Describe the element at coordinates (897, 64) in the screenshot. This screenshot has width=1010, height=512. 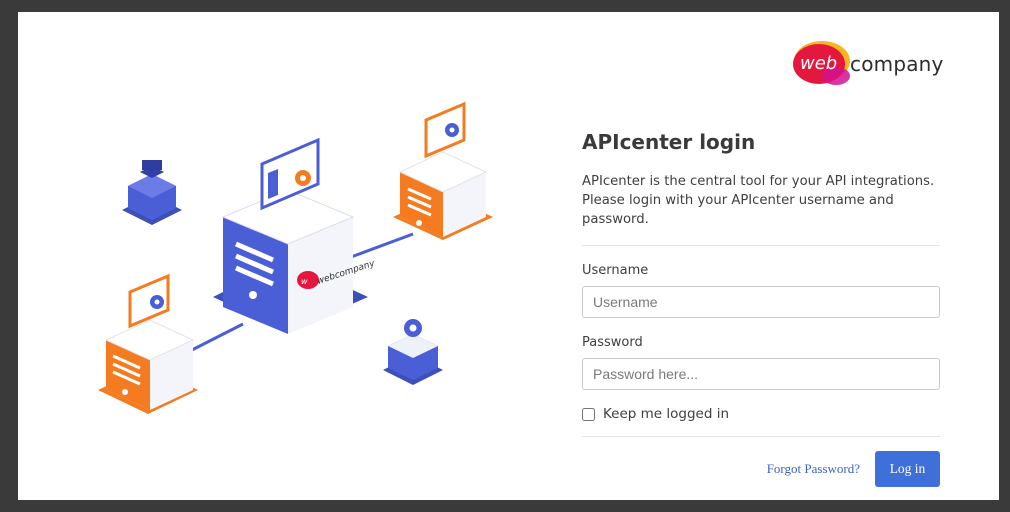
I see `logo-company-text: company` at that location.